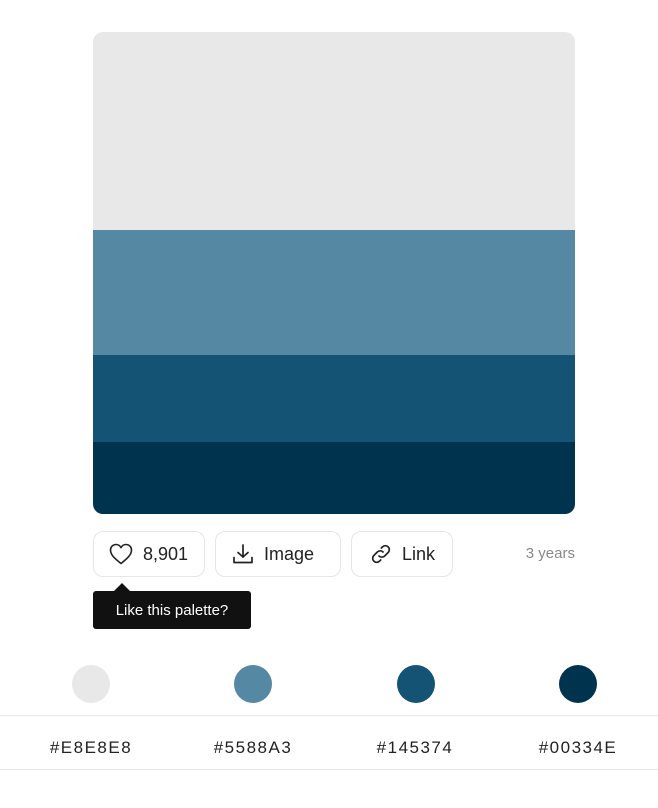 This screenshot has width=658, height=808. I want to click on color-dots, so click(329, 684).